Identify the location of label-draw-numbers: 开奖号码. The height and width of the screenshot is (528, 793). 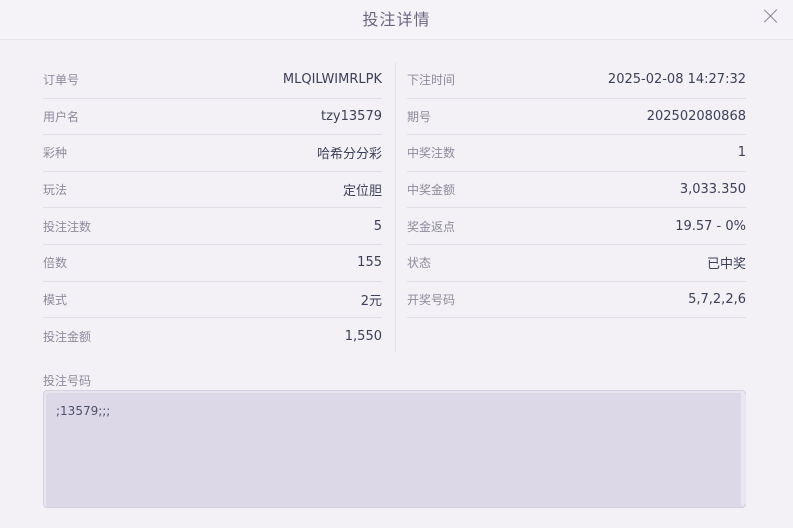
(431, 299).